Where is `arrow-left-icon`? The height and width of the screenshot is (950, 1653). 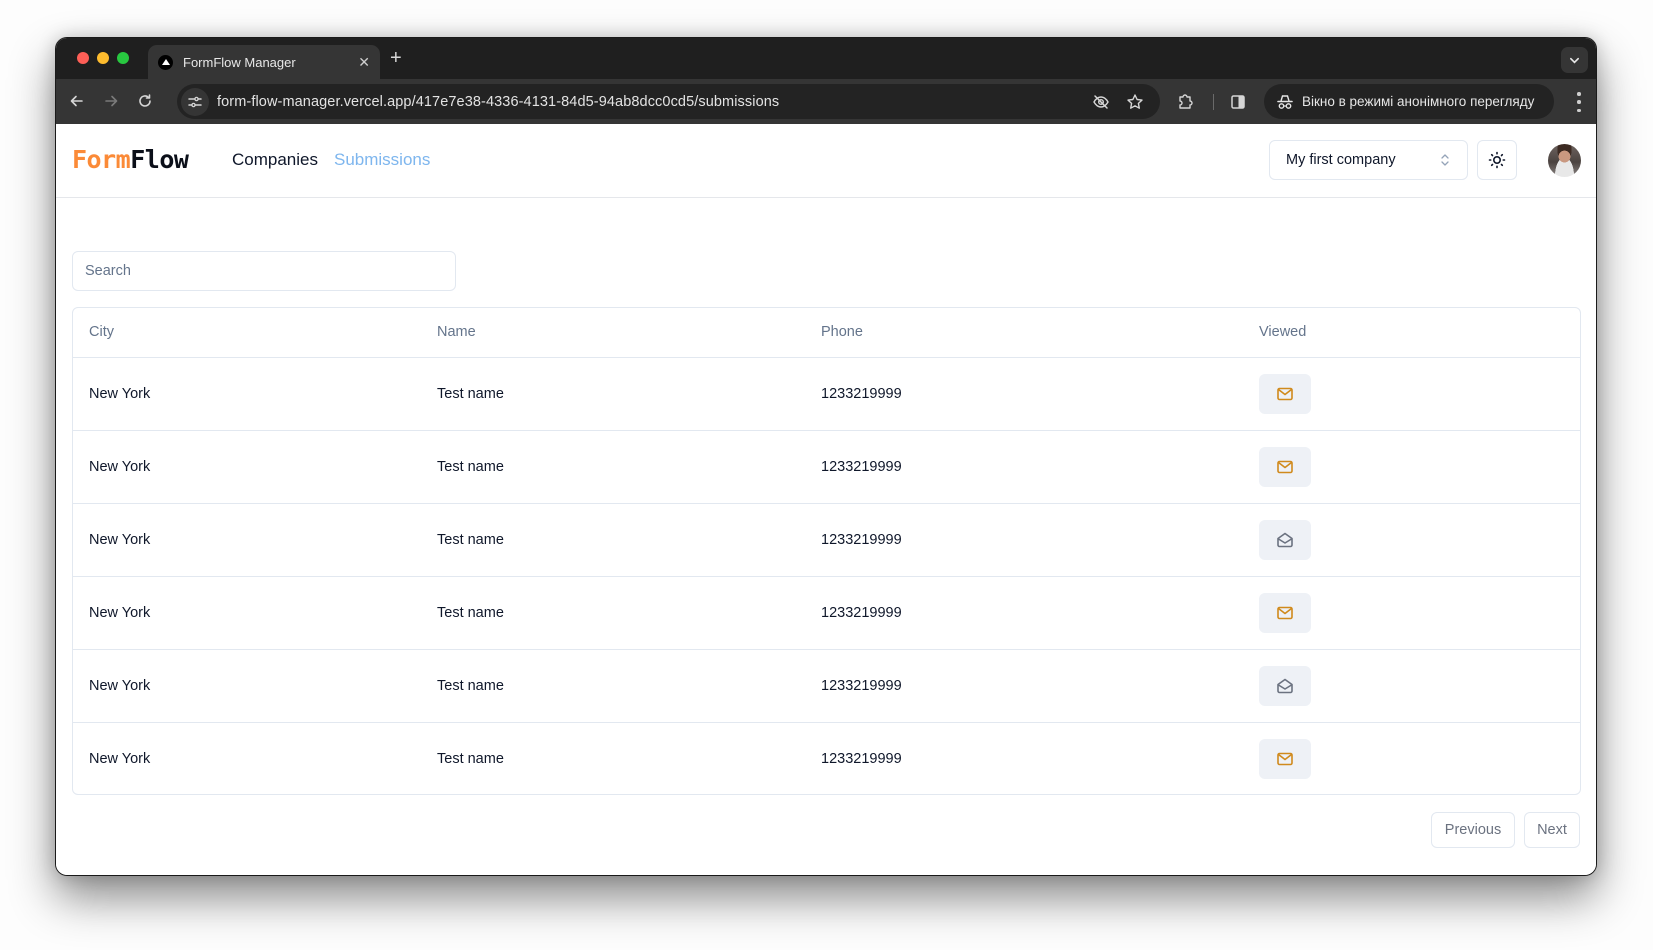
arrow-left-icon is located at coordinates (76, 101).